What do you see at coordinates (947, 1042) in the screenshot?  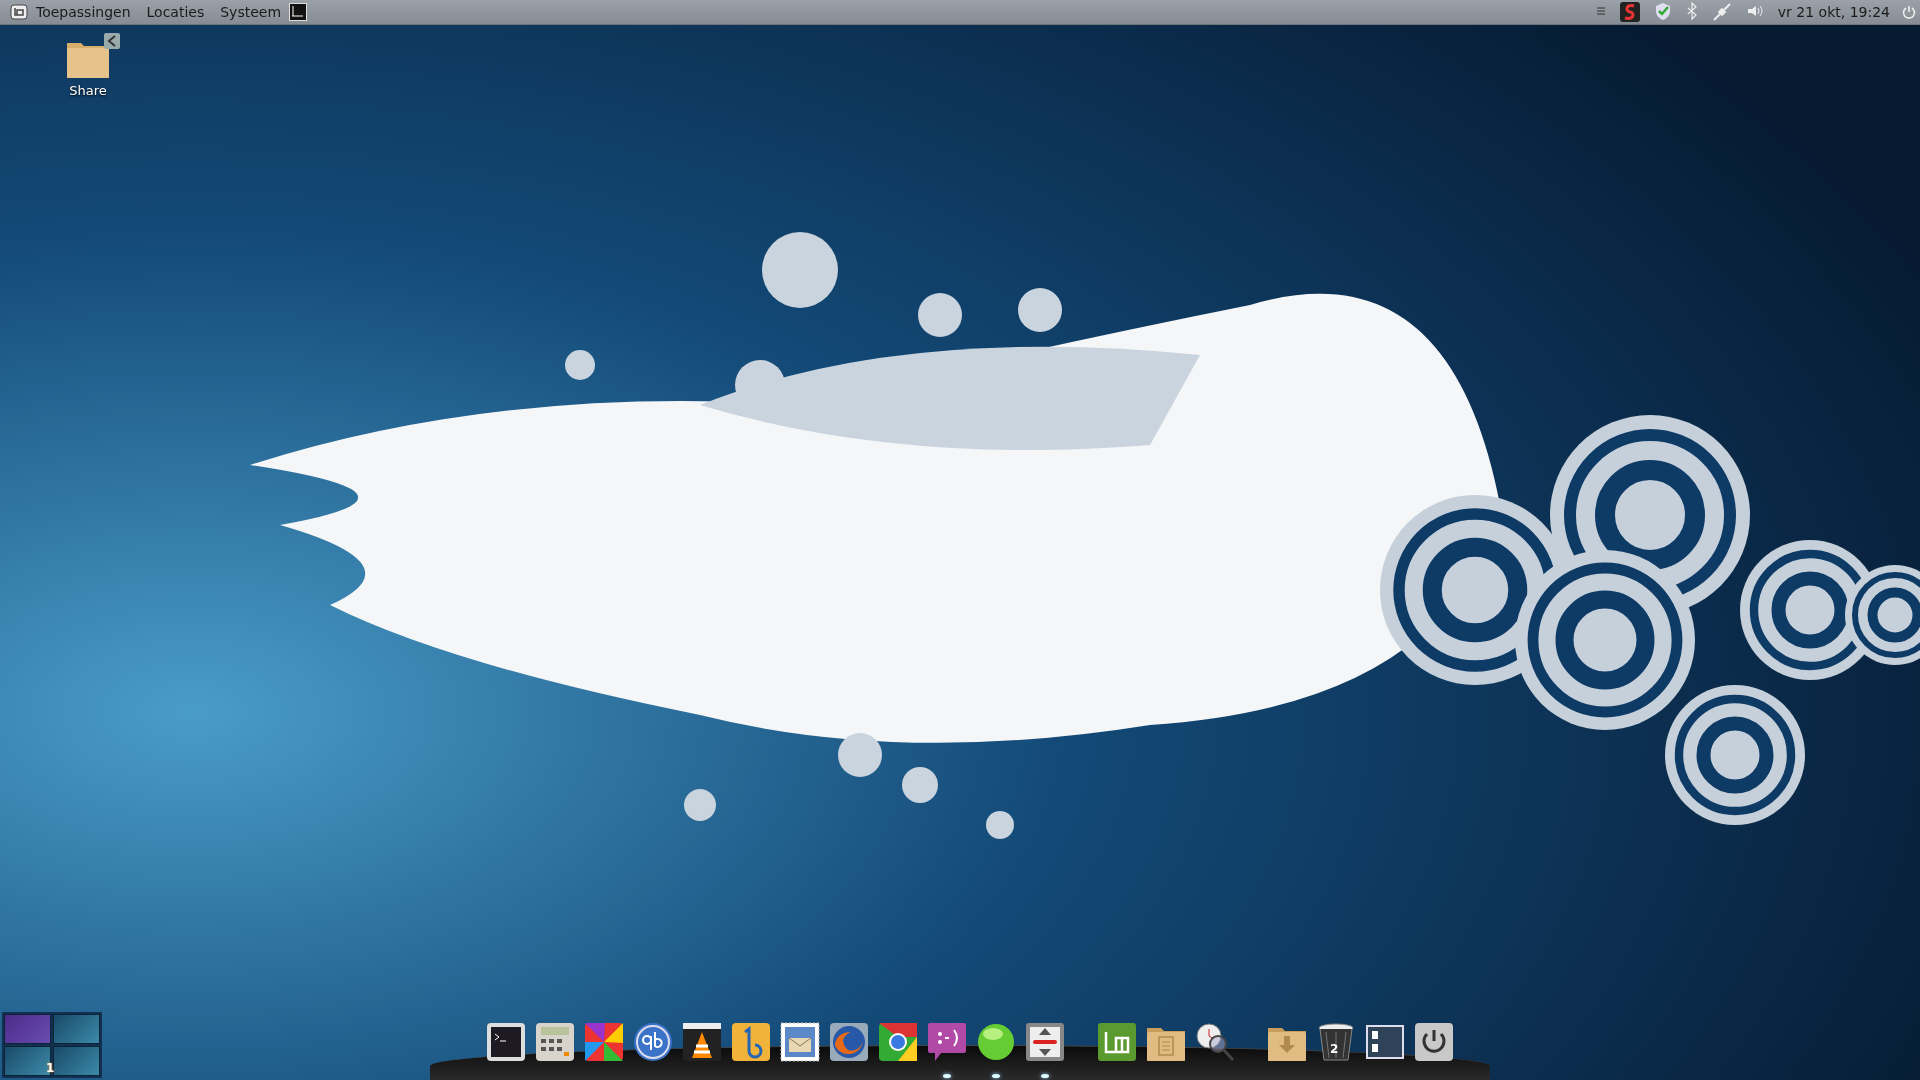 I see `chat-icon` at bounding box center [947, 1042].